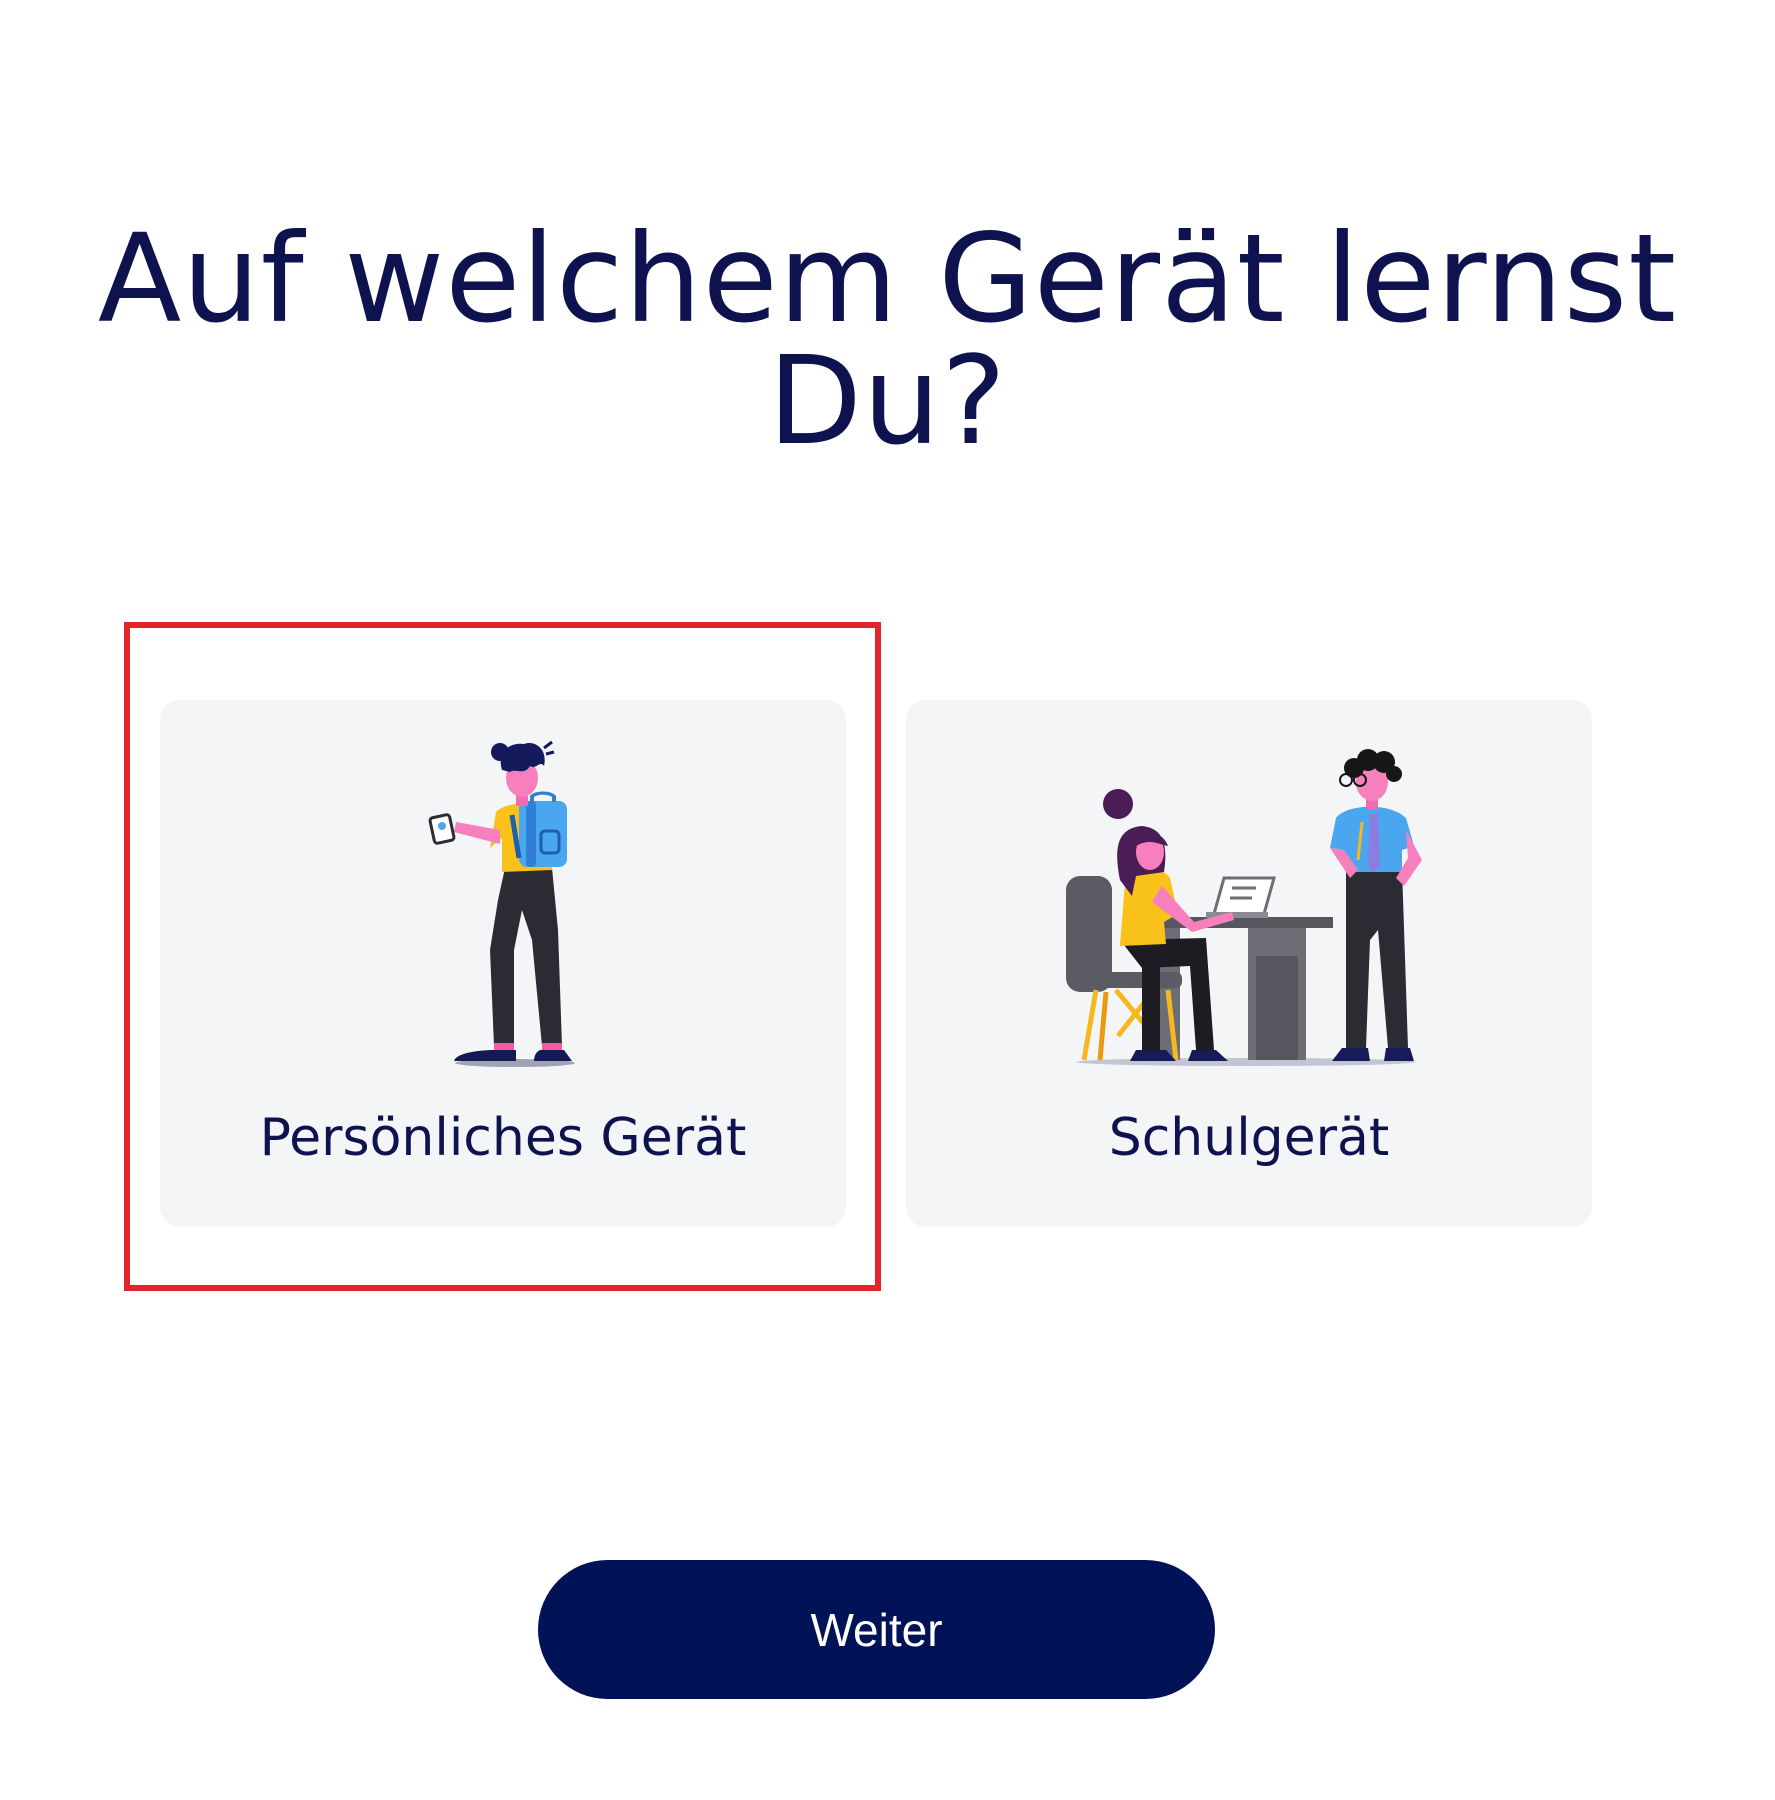 This screenshot has height=1800, width=1775. What do you see at coordinates (876, 1629) in the screenshot?
I see `continue-button: Weiter` at bounding box center [876, 1629].